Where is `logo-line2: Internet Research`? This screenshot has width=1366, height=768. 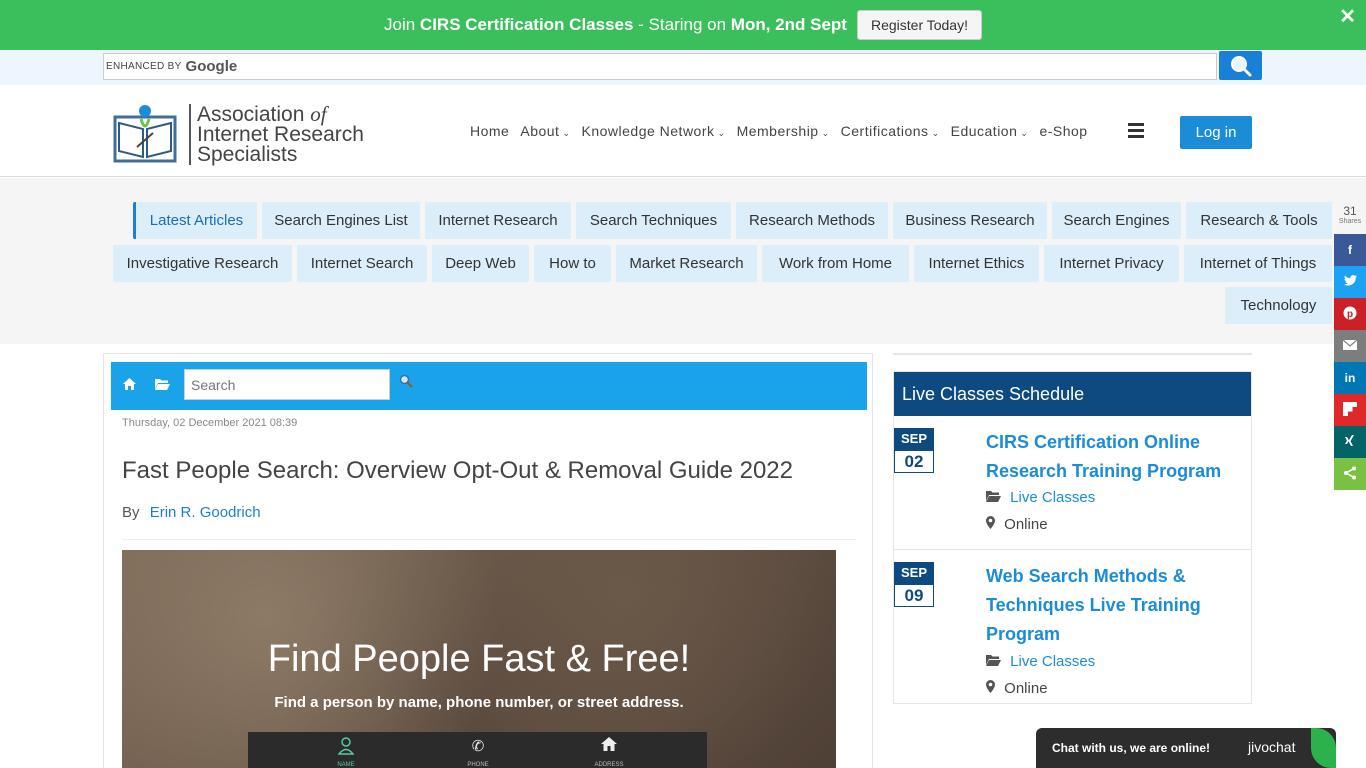 logo-line2: Internet Research is located at coordinates (280, 134).